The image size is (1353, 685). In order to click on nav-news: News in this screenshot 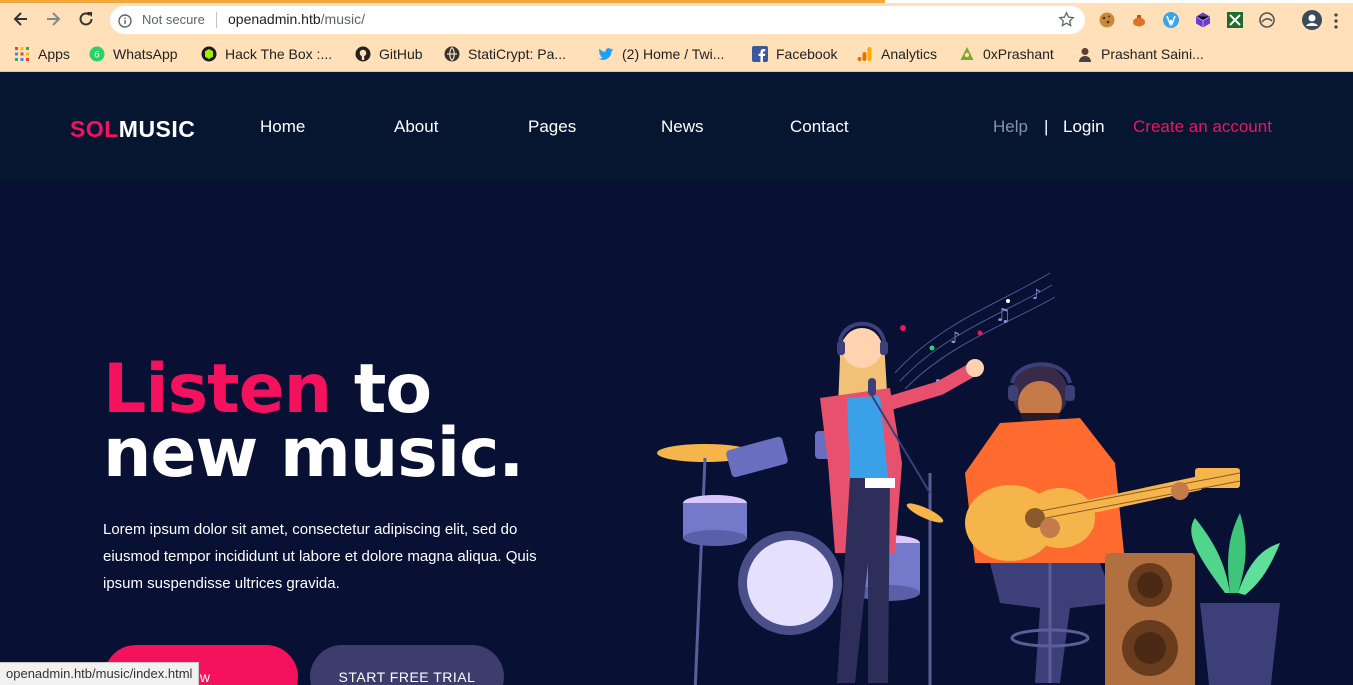, I will do `click(682, 127)`.